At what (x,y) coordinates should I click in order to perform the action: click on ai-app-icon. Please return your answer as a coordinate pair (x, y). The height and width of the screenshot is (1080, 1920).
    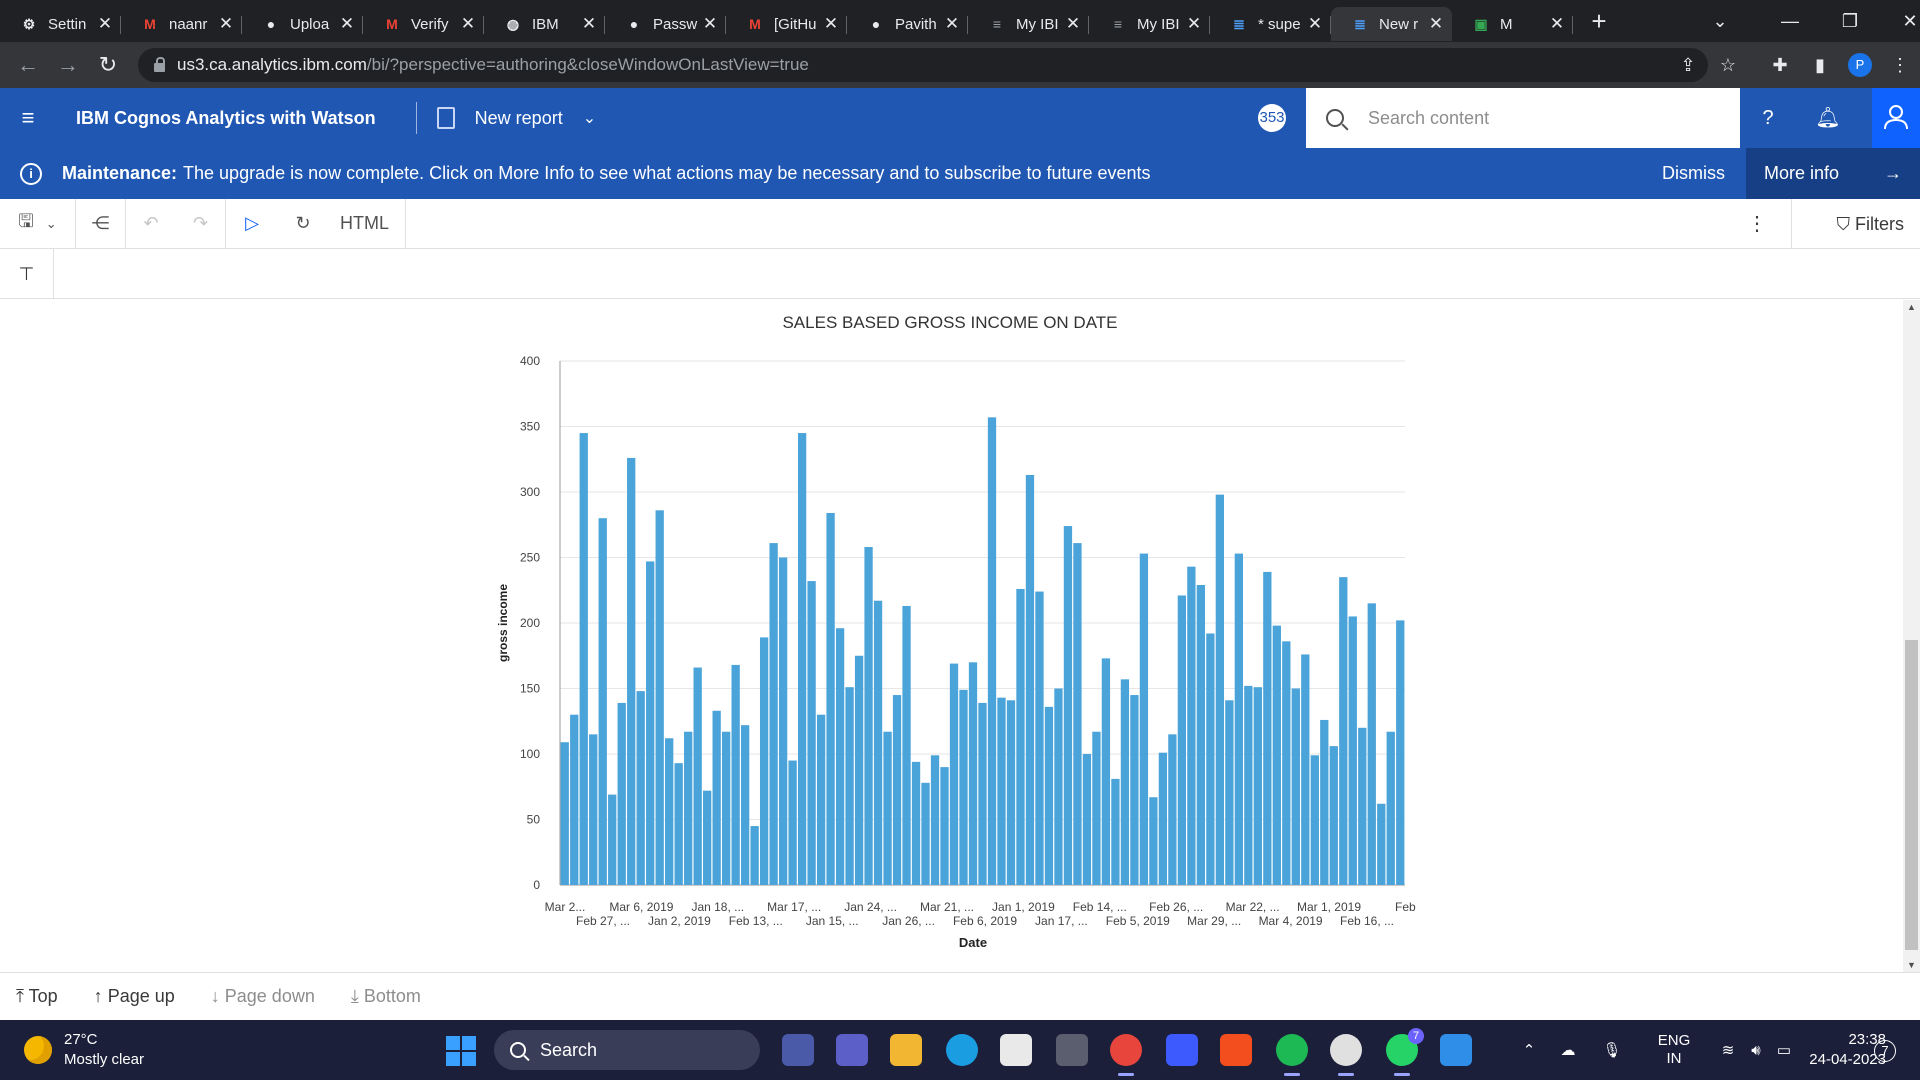
    Looking at the image, I should click on (1182, 1050).